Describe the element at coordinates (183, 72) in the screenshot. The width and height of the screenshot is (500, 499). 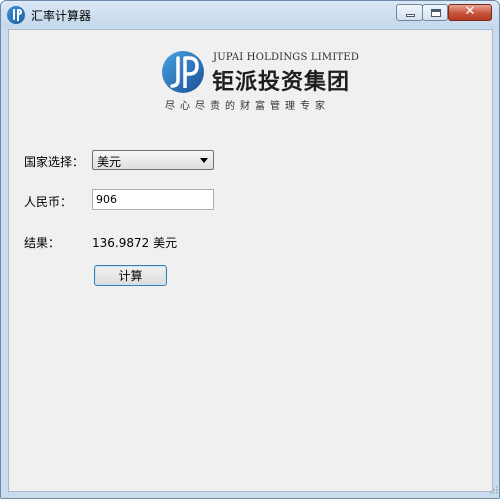
I see `jupai-logo-icon` at that location.